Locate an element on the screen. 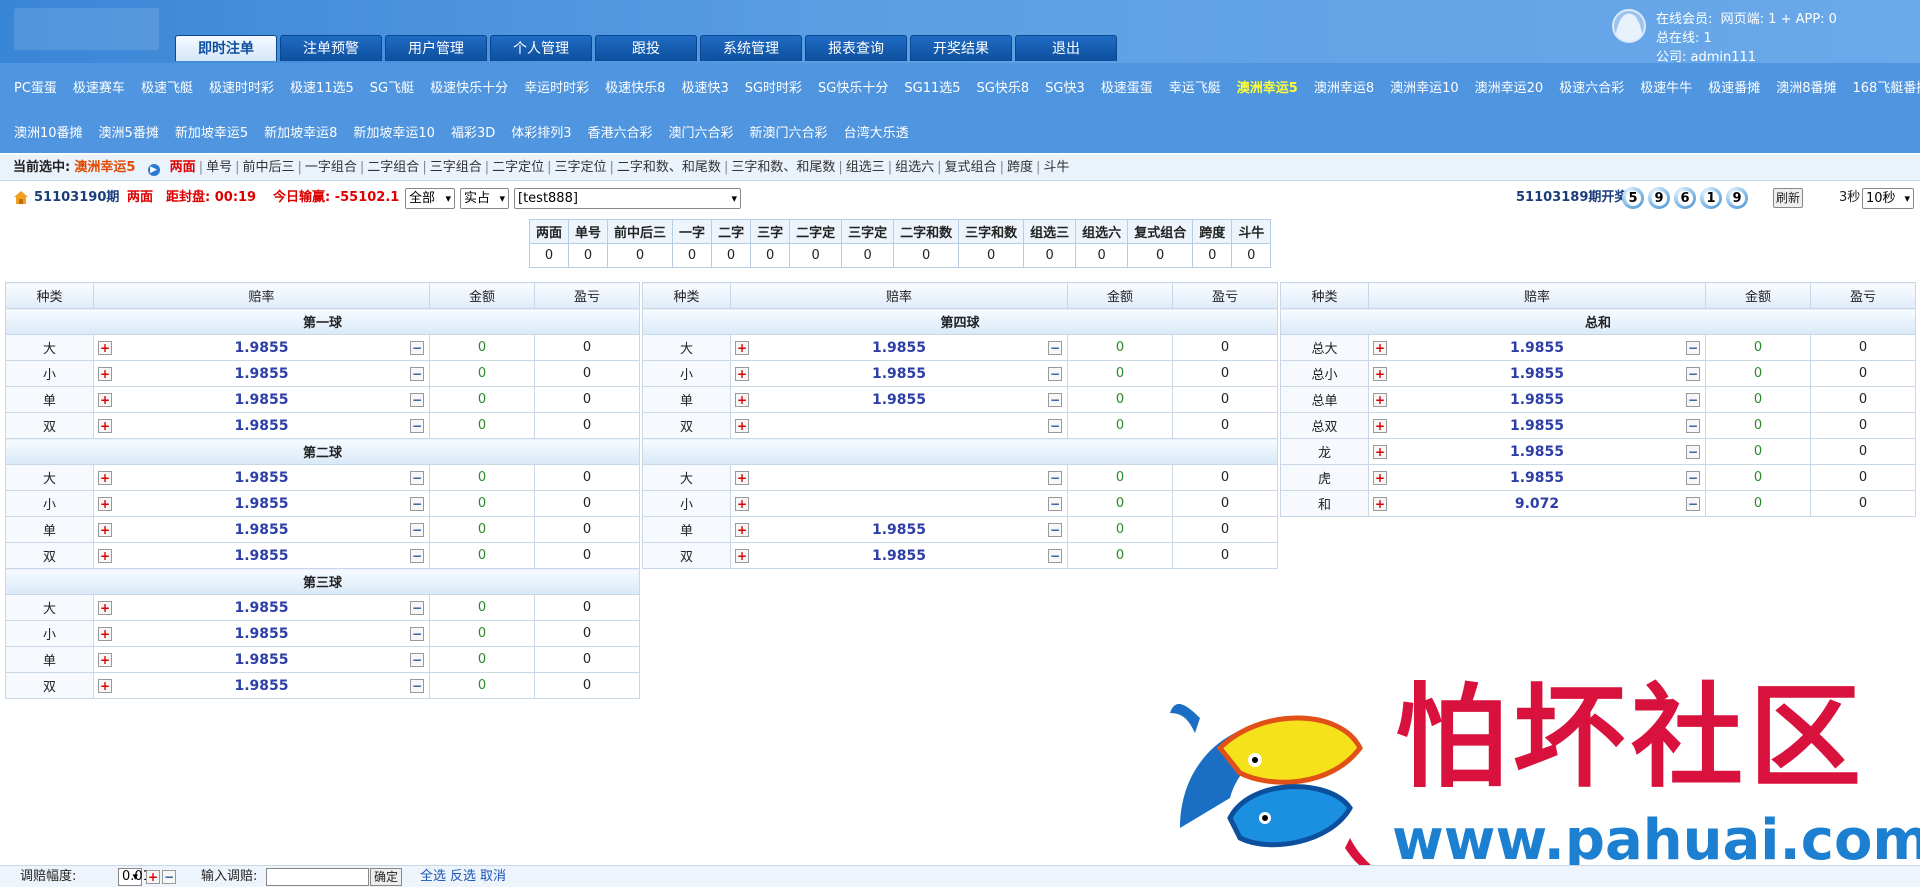 This screenshot has height=888, width=1920. bet-type-item: 复式组合 is located at coordinates (971, 167).